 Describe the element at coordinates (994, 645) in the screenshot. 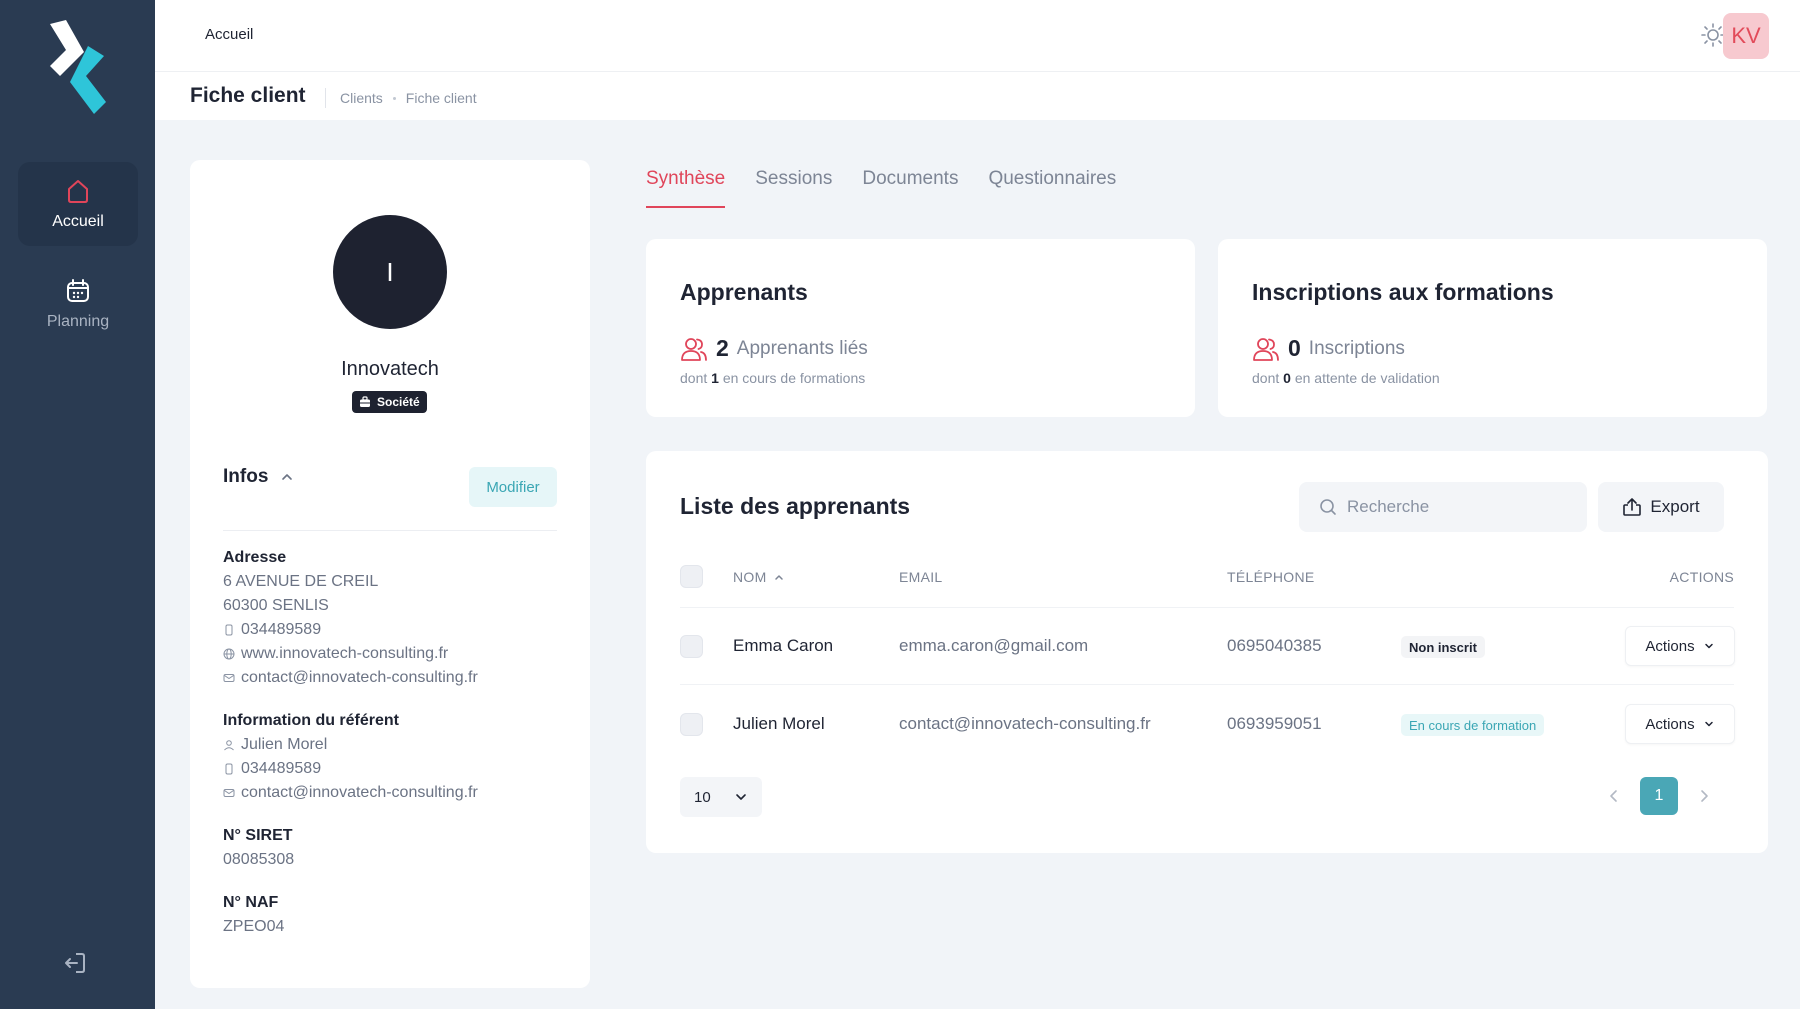

I see `row-email: emma.caron@gmail.com` at that location.